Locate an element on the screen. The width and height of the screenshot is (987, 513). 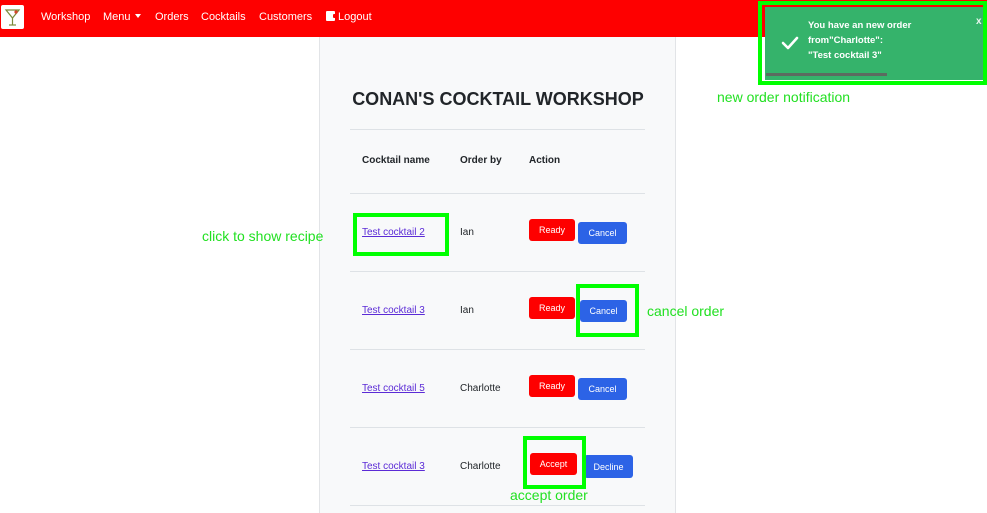
accept-highlight-box is located at coordinates (554, 462).